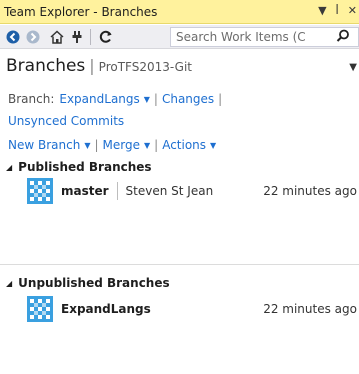 This screenshot has width=359, height=374. I want to click on search-input: Search Work Items (C, so click(264, 37).